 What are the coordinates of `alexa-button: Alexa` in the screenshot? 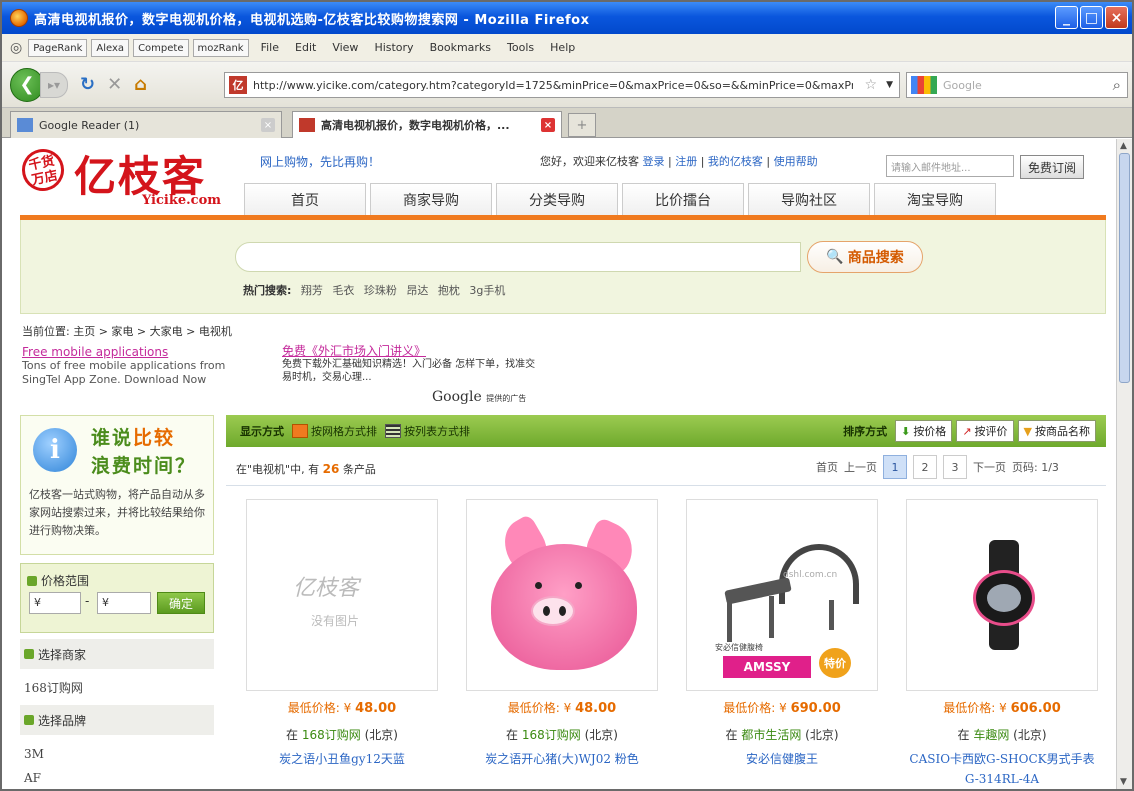 It's located at (110, 47).